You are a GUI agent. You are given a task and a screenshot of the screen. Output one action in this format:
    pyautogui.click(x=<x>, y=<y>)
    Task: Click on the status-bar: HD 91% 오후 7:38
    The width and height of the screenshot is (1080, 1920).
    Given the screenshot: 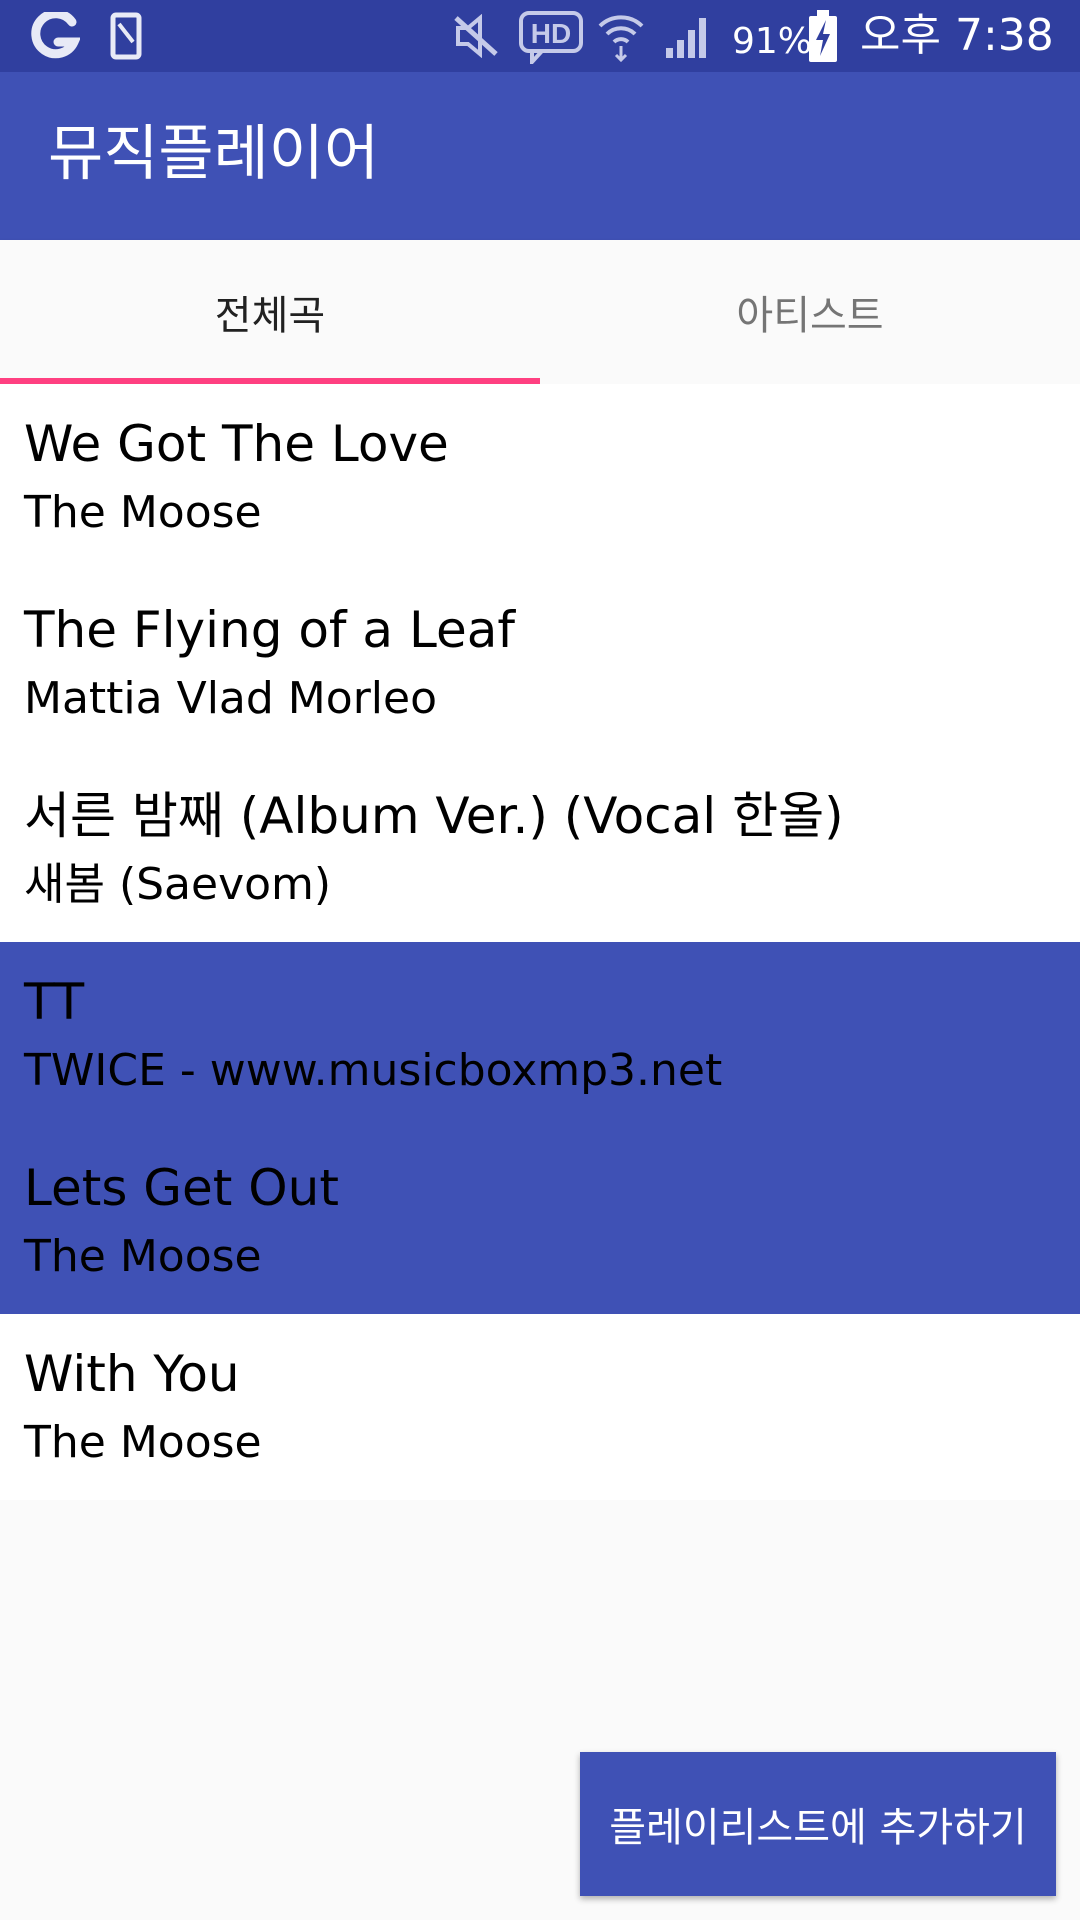 What is the action you would take?
    pyautogui.click(x=540, y=36)
    